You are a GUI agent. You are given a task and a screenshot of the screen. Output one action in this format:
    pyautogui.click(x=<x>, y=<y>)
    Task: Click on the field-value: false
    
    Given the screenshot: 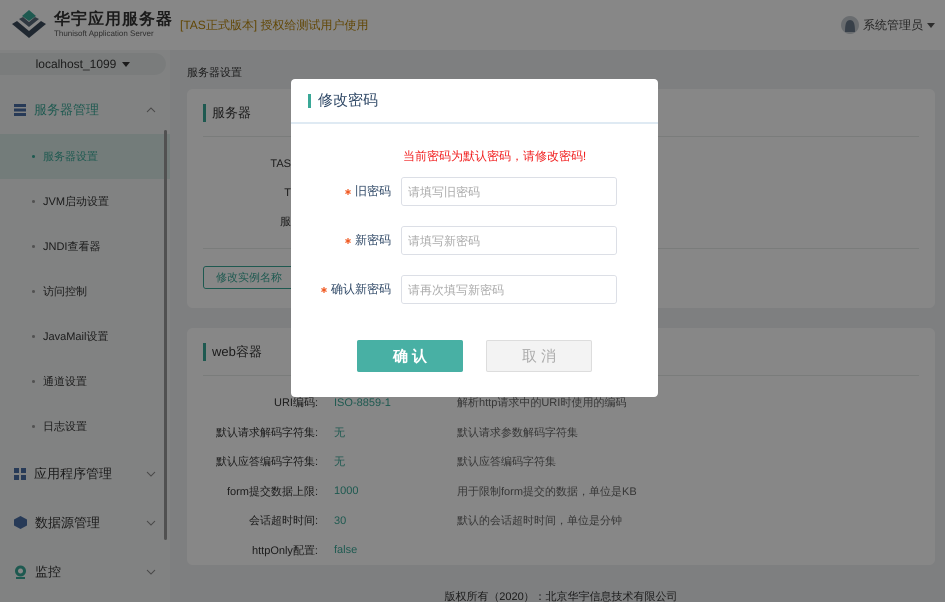 What is the action you would take?
    pyautogui.click(x=346, y=550)
    